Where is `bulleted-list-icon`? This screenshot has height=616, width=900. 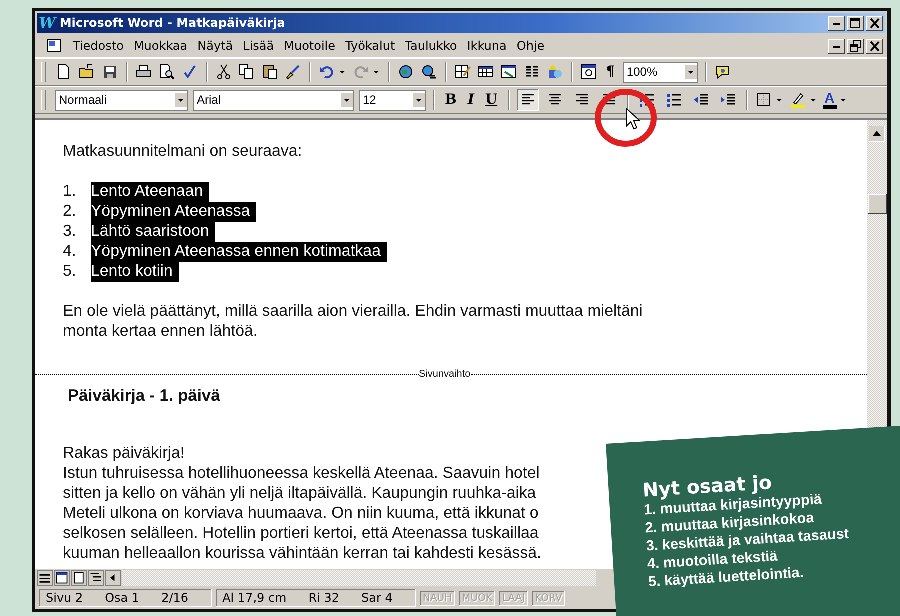
bulleted-list-icon is located at coordinates (674, 100).